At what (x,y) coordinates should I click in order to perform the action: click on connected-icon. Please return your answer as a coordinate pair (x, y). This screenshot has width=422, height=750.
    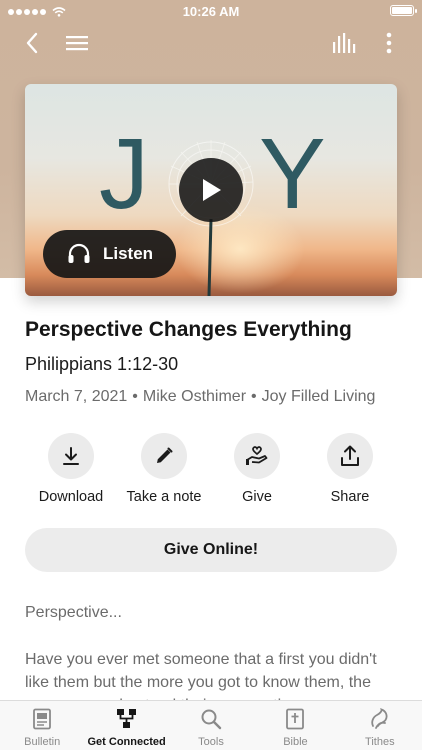
    Looking at the image, I should click on (126, 718).